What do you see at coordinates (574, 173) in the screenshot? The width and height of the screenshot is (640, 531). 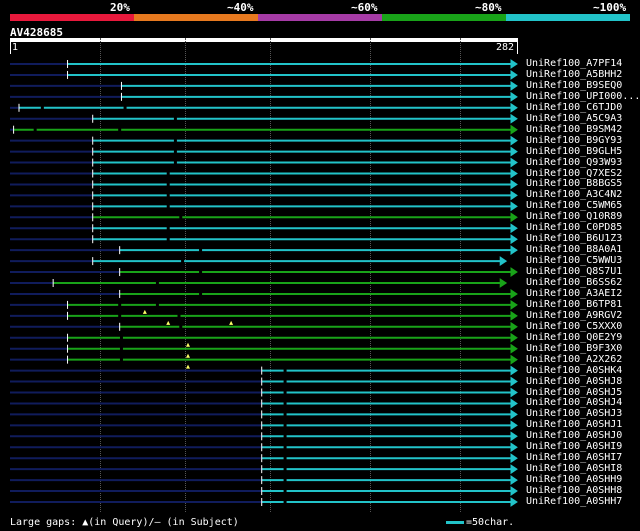 I see `hit-label: UniRef100_Q7XES2` at bounding box center [574, 173].